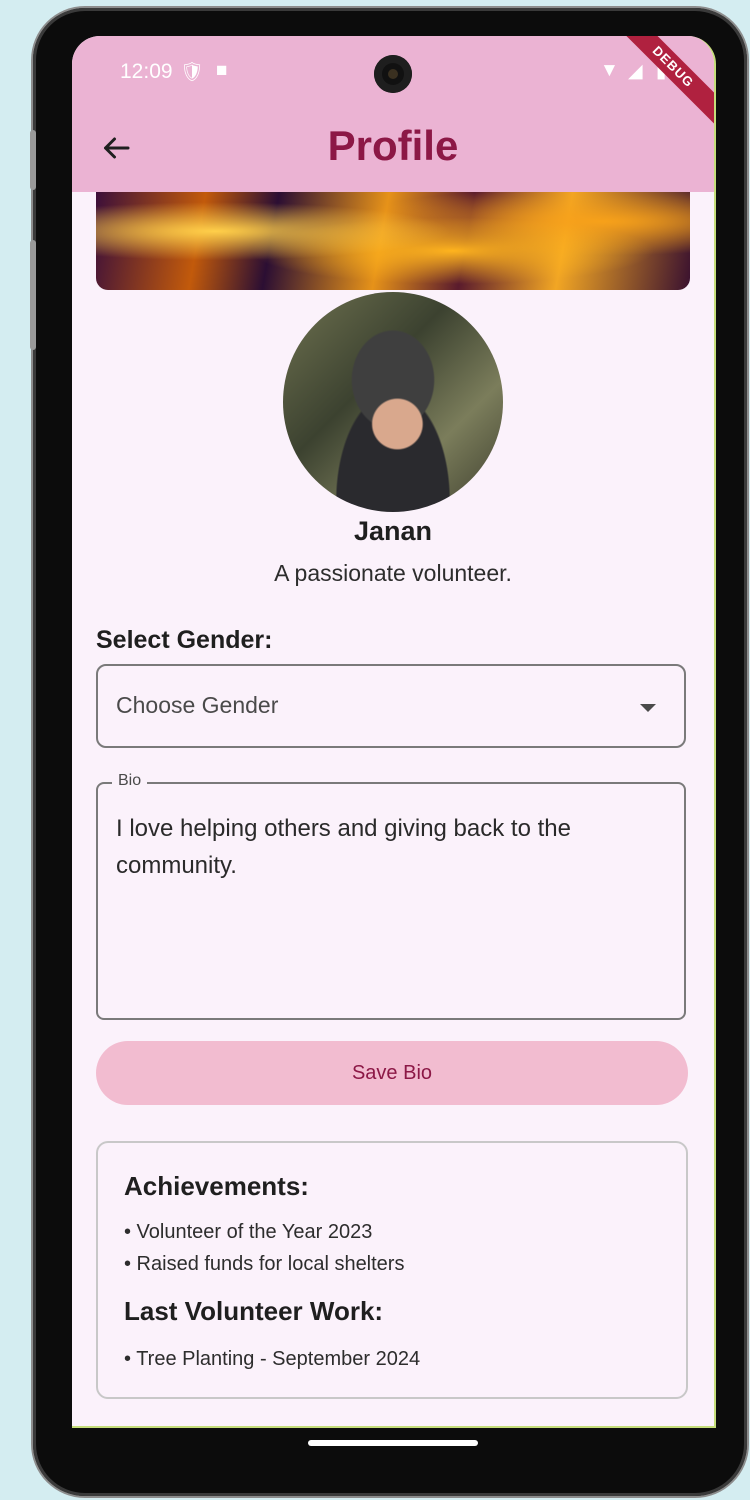  Describe the element at coordinates (393, 114) in the screenshot. I see `app-bar: 12:09 🛡︎ ■ ▼ ◢ ▮ DEBUG Profile` at that location.